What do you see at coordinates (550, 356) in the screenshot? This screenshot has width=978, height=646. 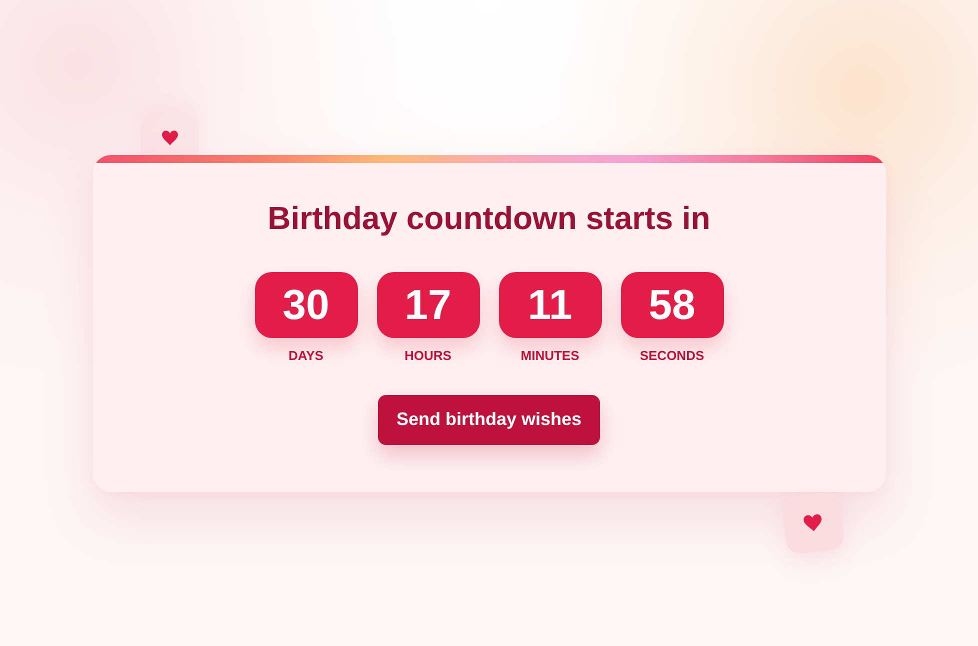 I see `unit-label: MINUTES` at bounding box center [550, 356].